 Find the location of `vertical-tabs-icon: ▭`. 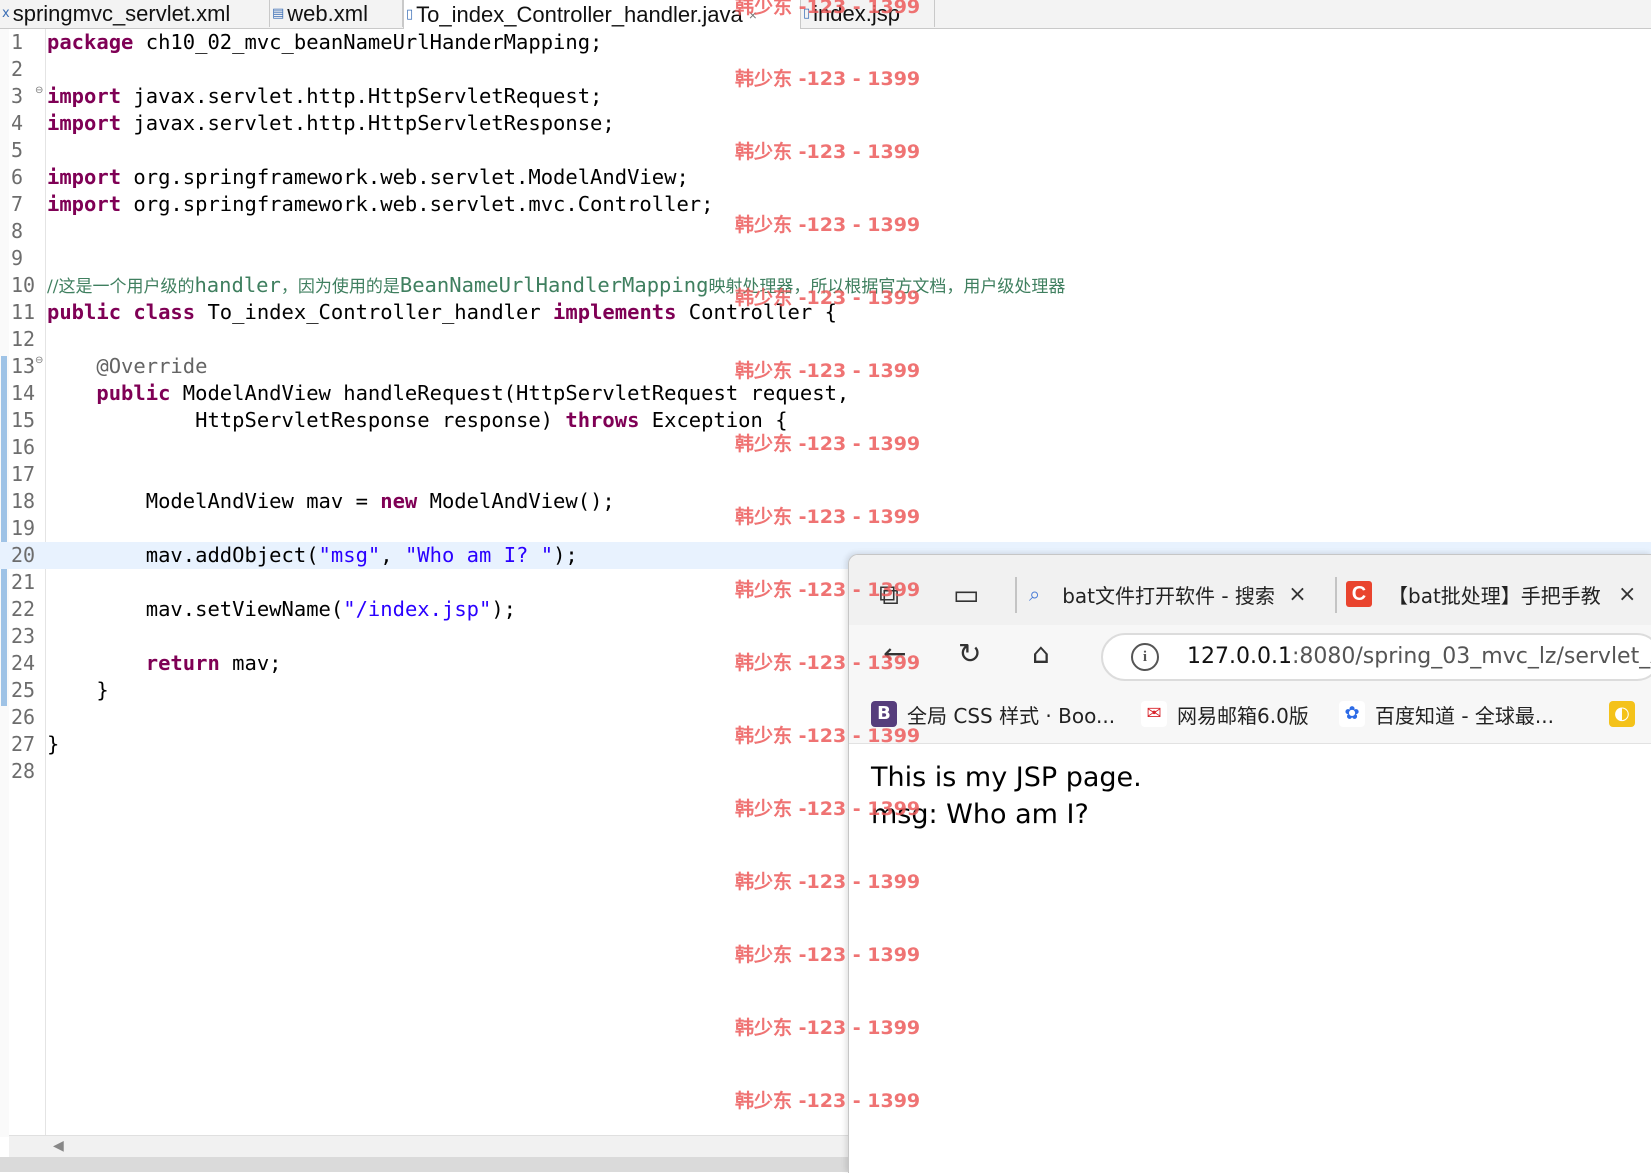

vertical-tabs-icon: ▭ is located at coordinates (966, 595).